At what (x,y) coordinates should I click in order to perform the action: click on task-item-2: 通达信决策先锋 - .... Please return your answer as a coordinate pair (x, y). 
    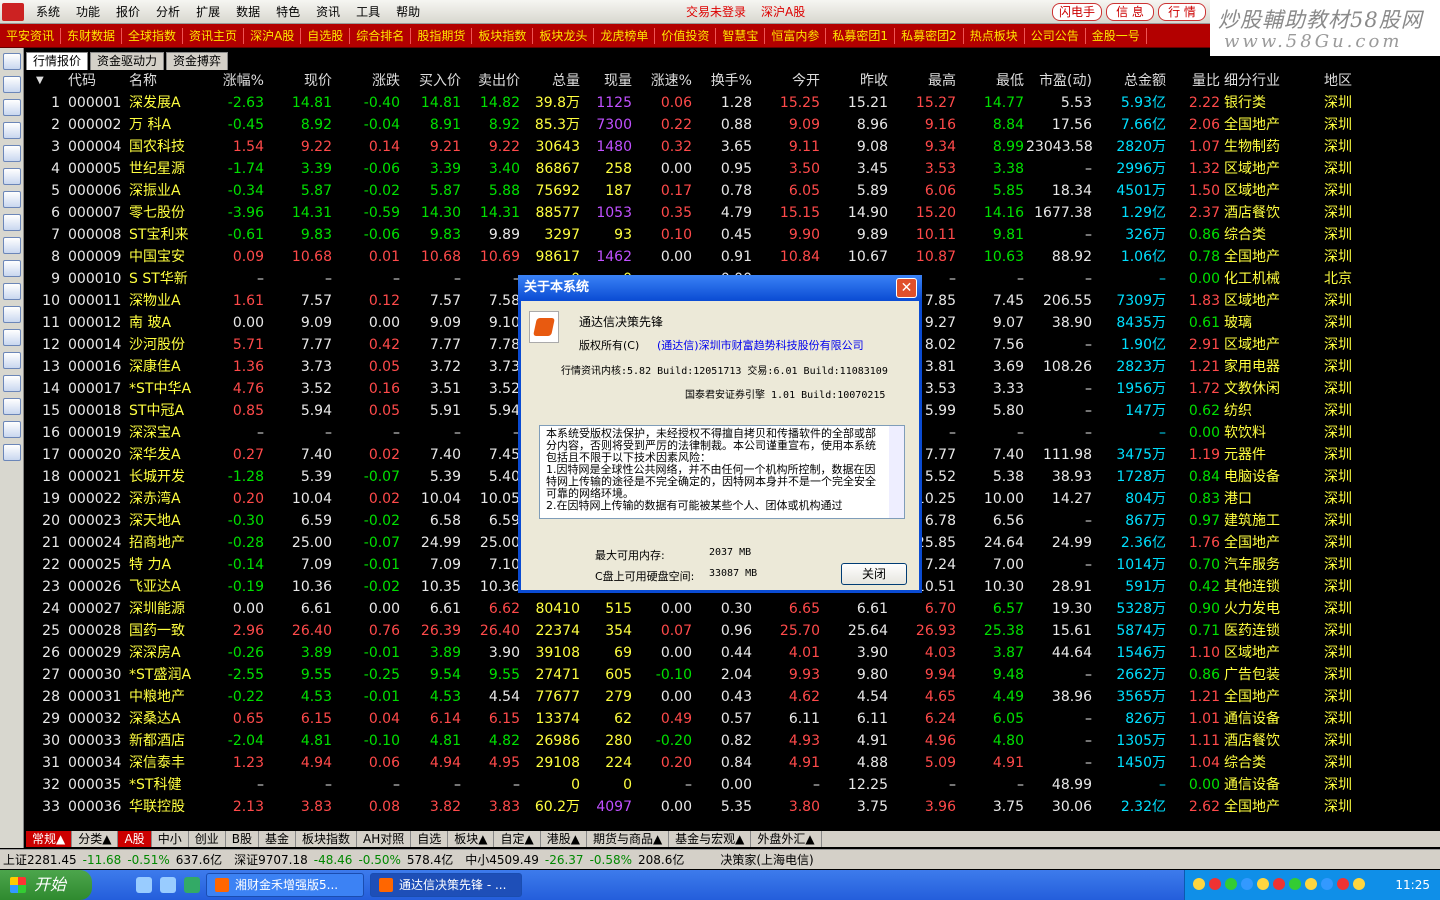
    Looking at the image, I should click on (446, 885).